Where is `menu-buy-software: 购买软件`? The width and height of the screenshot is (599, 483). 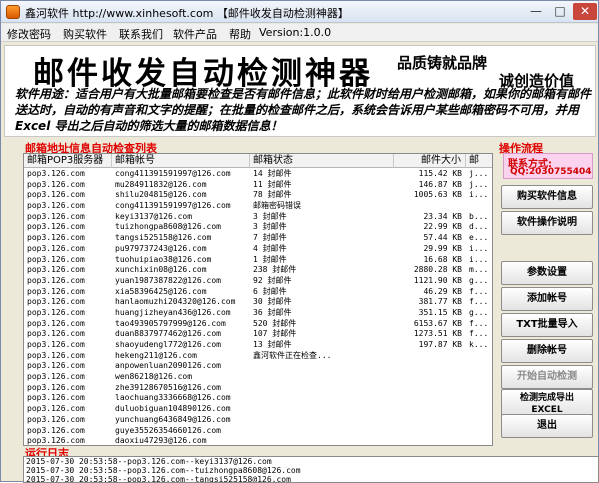 menu-buy-software: 购买软件 is located at coordinates (85, 34).